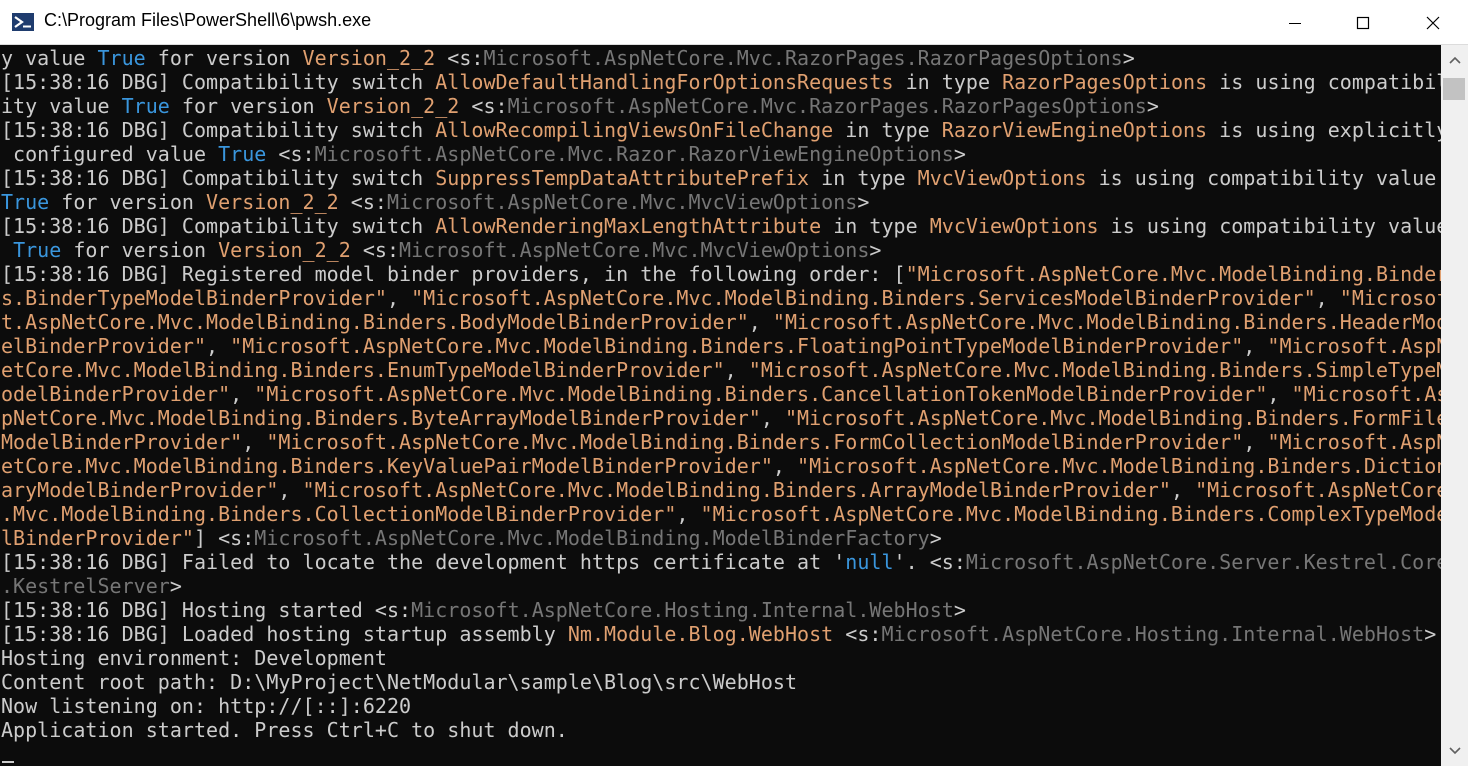 Image resolution: width=1468 pixels, height=766 pixels. What do you see at coordinates (1318, 490) in the screenshot?
I see `console-text-segment: "Microsoft.AspNetCore` at bounding box center [1318, 490].